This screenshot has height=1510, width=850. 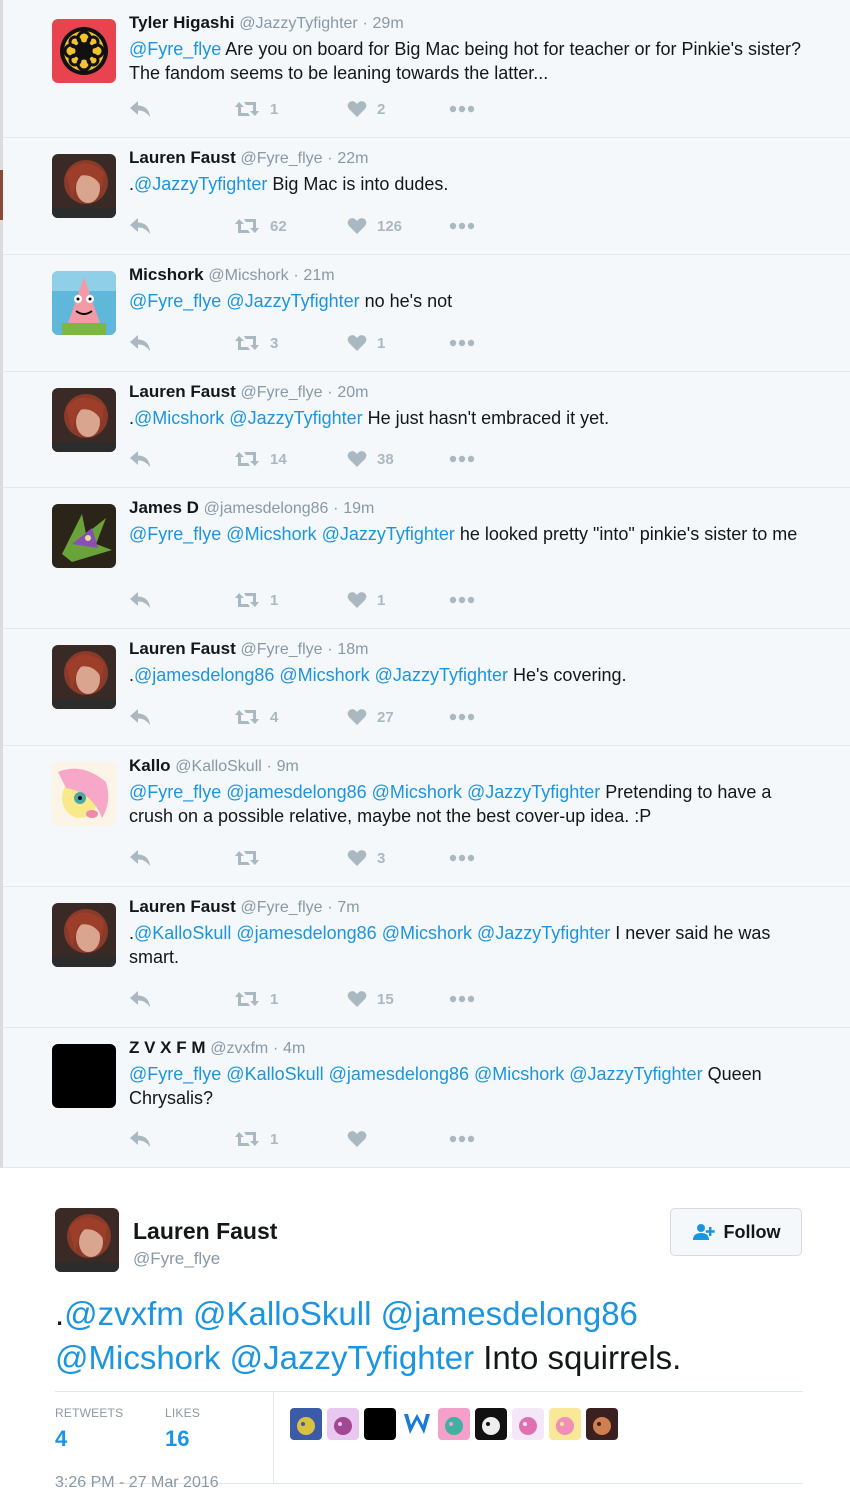 I want to click on author-handle: @zvxfm, so click(x=239, y=1048).